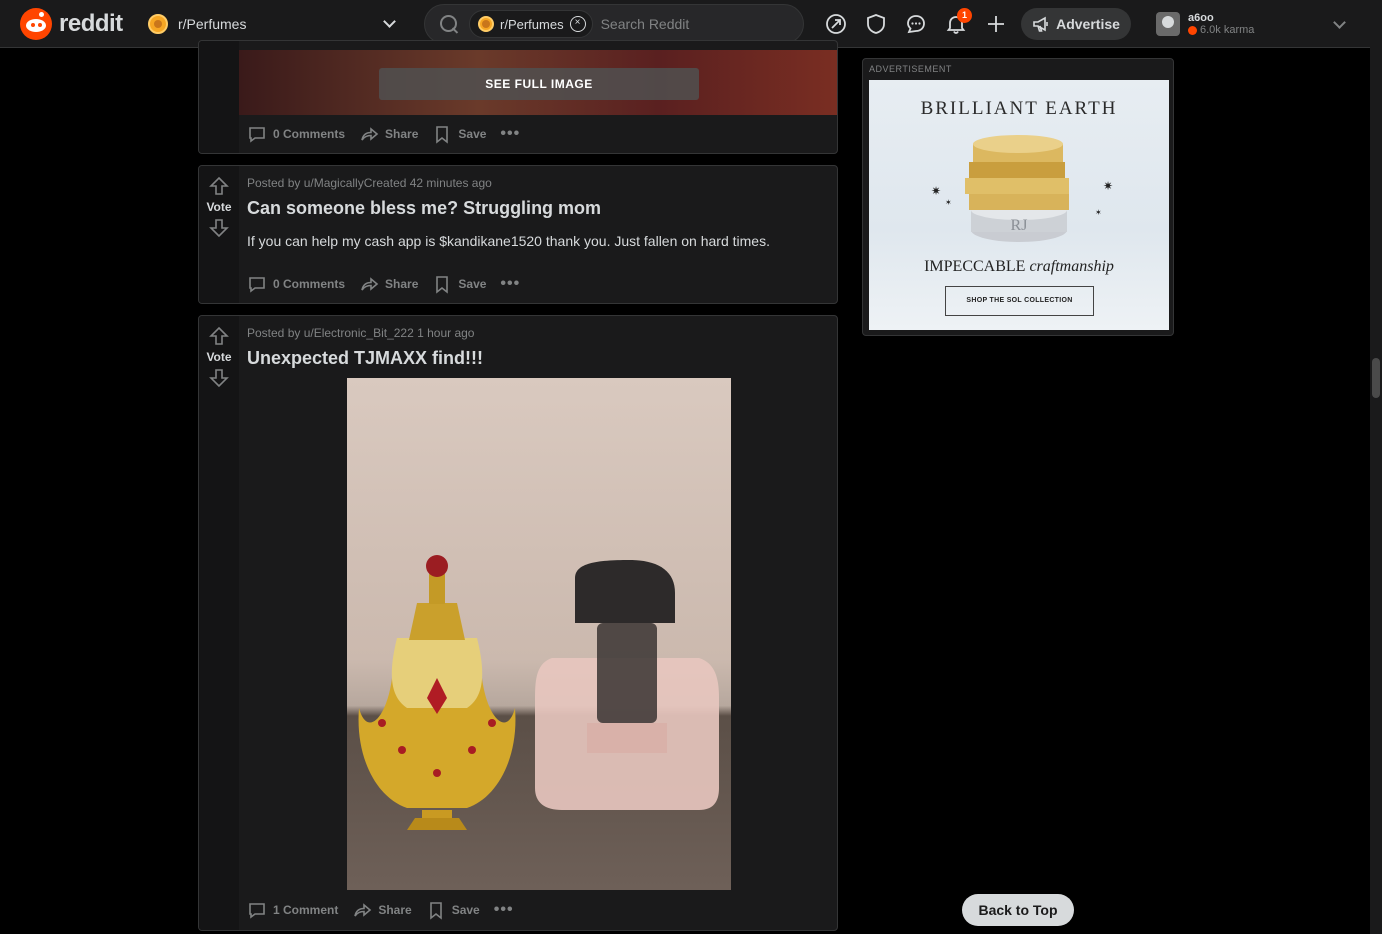  What do you see at coordinates (956, 24) in the screenshot?
I see `notifications-button: 1` at bounding box center [956, 24].